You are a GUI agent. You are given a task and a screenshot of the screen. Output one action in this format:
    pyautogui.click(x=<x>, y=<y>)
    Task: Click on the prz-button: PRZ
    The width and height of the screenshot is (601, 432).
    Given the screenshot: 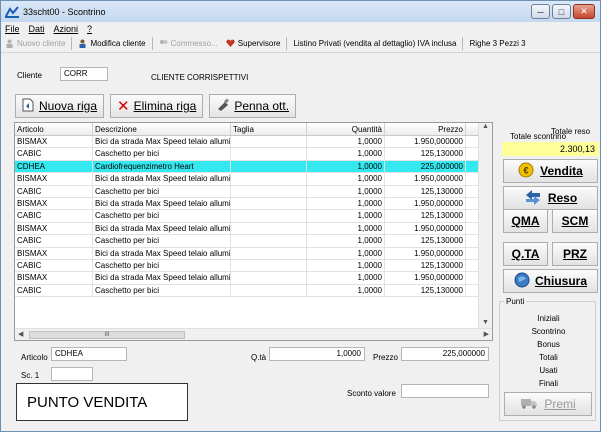 What is the action you would take?
    pyautogui.click(x=575, y=254)
    